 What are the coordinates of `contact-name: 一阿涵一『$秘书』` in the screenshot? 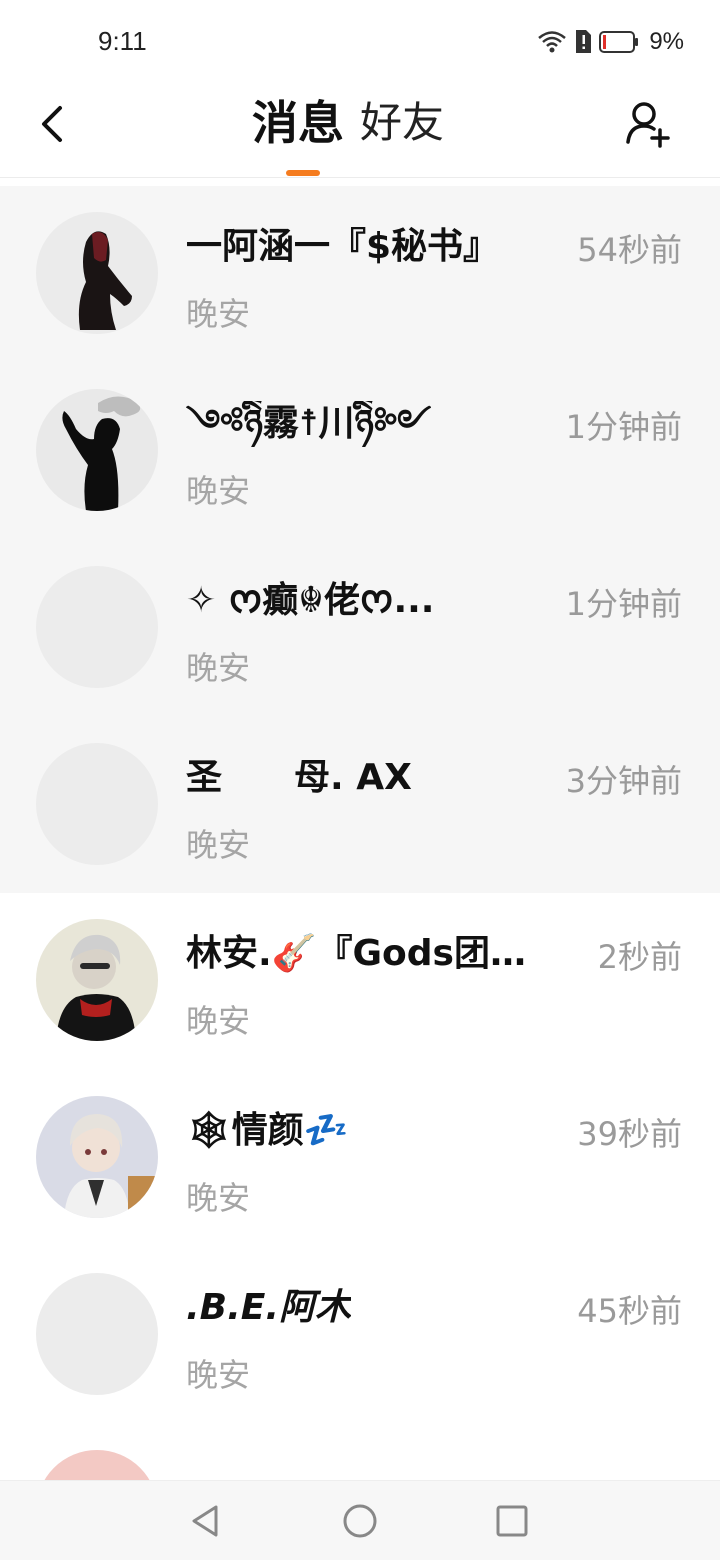 It's located at (343, 246).